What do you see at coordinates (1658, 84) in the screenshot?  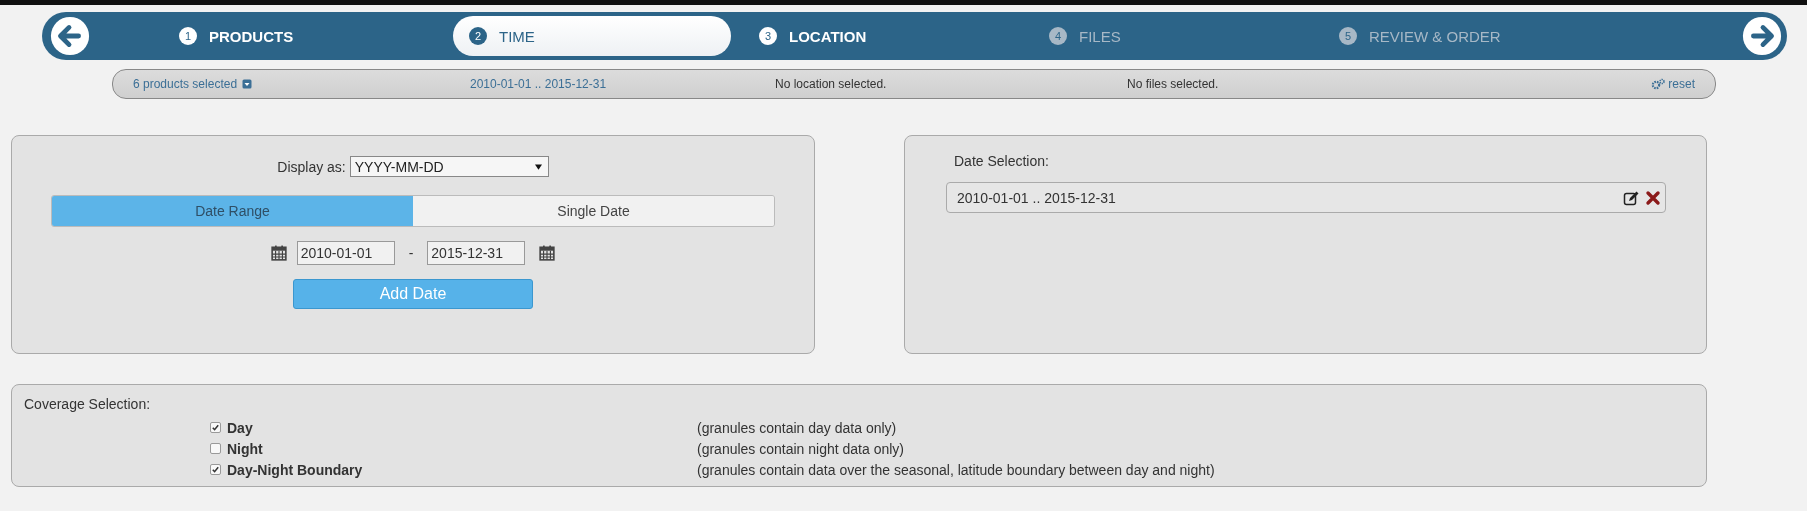 I see `gears-icon` at bounding box center [1658, 84].